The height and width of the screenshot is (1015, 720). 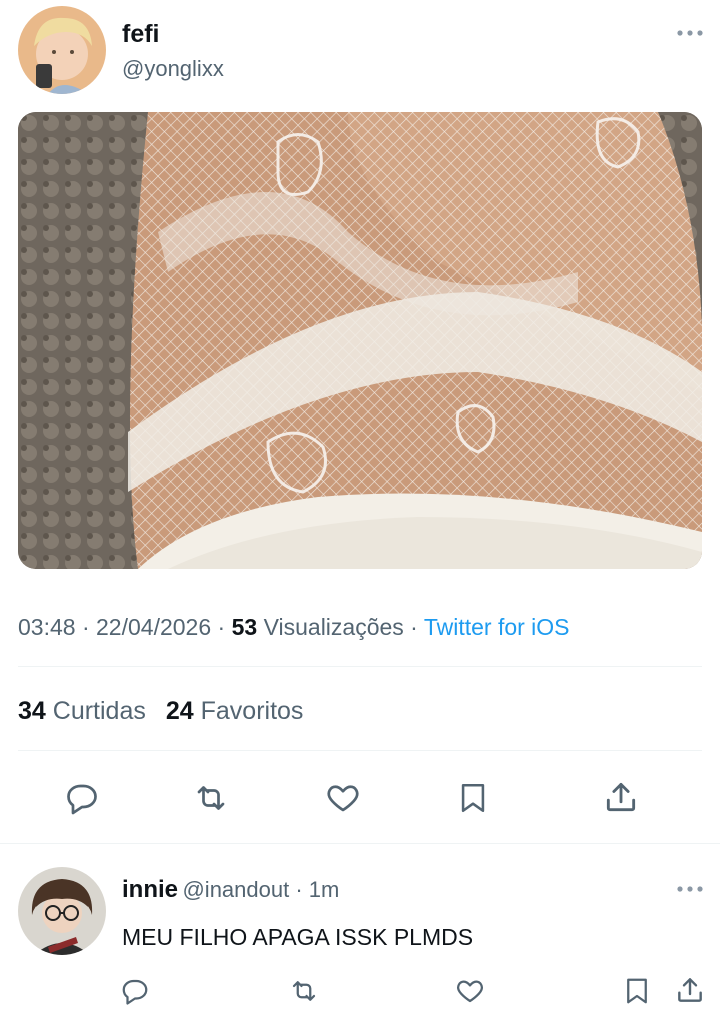 I want to click on reply-header: innie @inandout · 1m, so click(x=230, y=890).